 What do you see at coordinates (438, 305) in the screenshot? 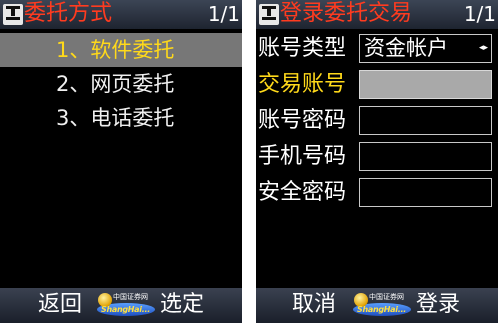
I see `login-softkey: 登录` at bounding box center [438, 305].